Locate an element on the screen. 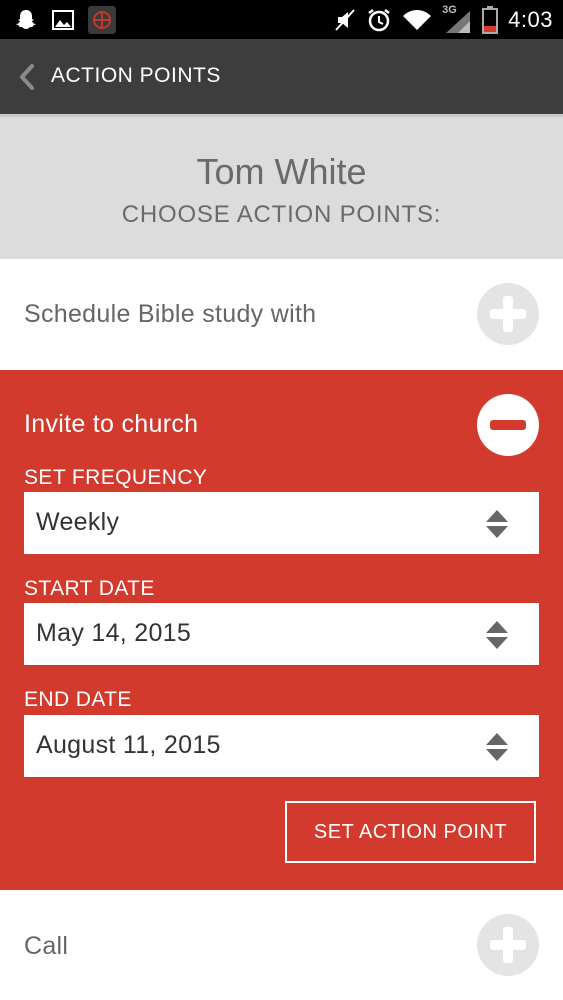  action-point-label: Call is located at coordinates (46, 946).